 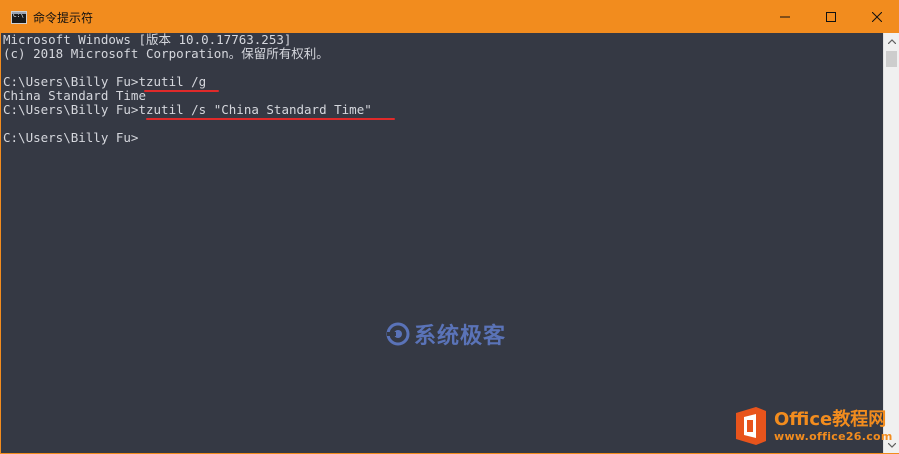 I want to click on title-bar: 命令提示符, so click(x=450, y=17).